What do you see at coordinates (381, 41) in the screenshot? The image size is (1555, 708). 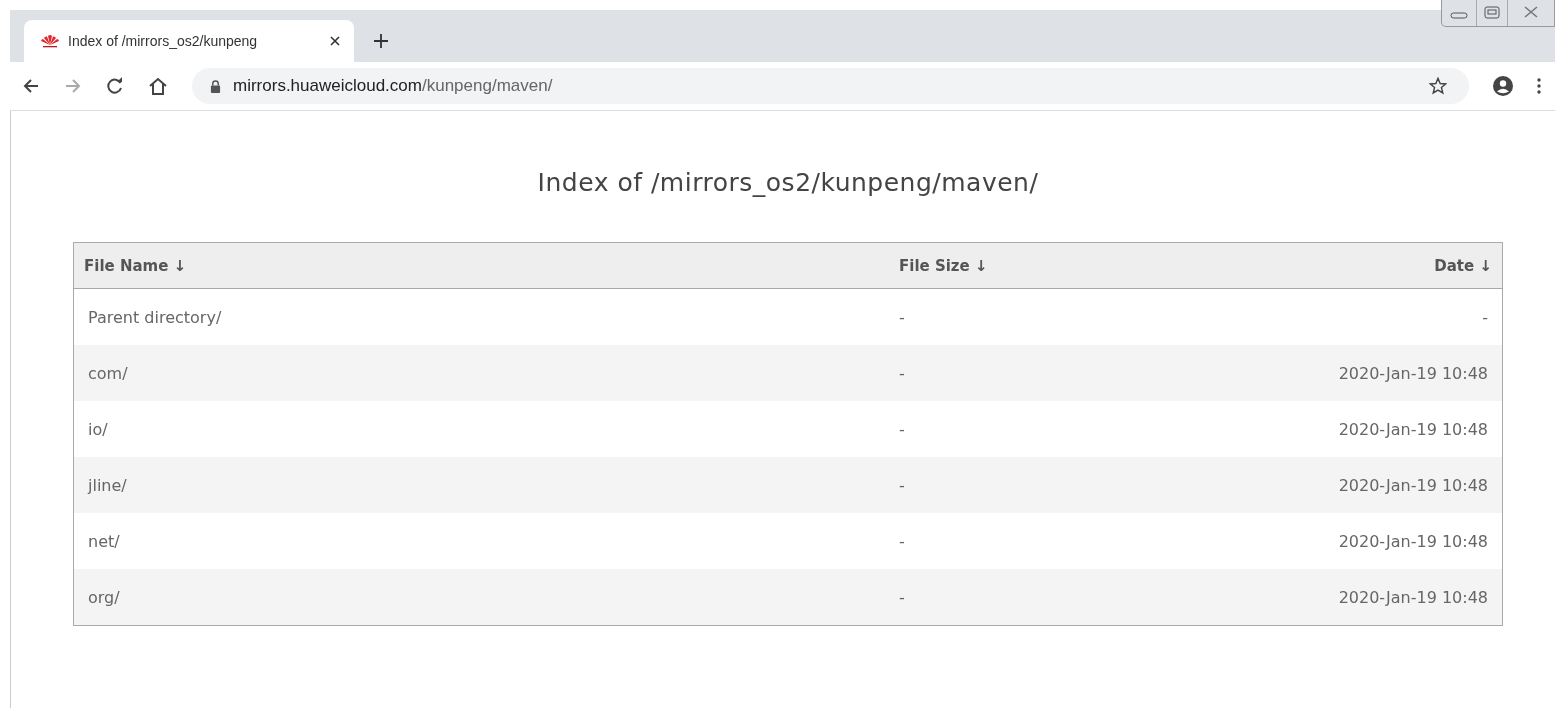 I see `new-tab-icon` at bounding box center [381, 41].